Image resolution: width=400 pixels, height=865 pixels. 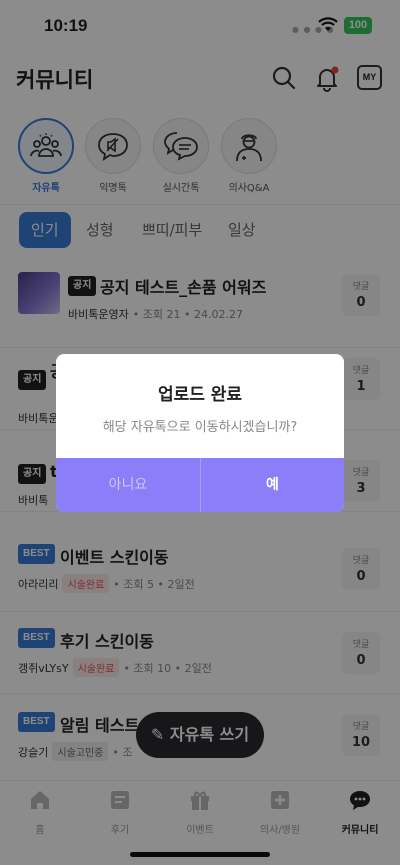 I want to click on dialog-yes-button: 예, so click(x=272, y=485).